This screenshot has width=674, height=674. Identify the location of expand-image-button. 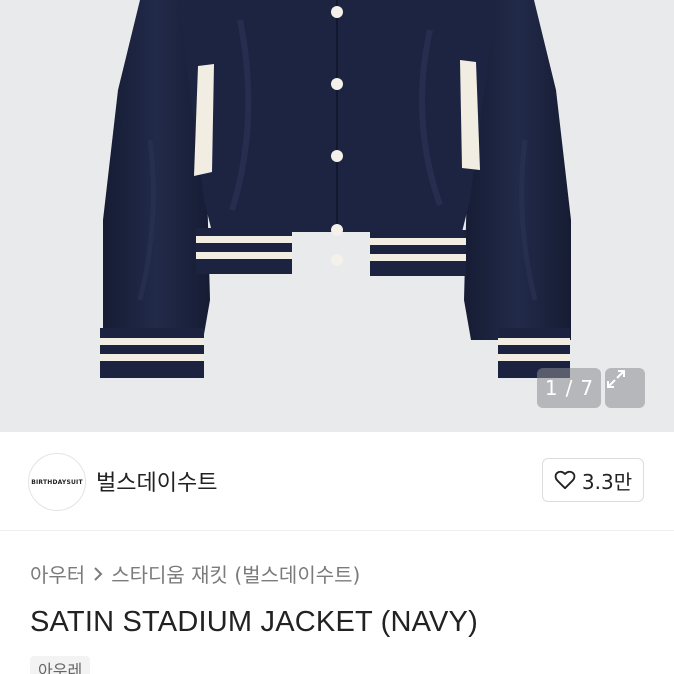
(625, 388).